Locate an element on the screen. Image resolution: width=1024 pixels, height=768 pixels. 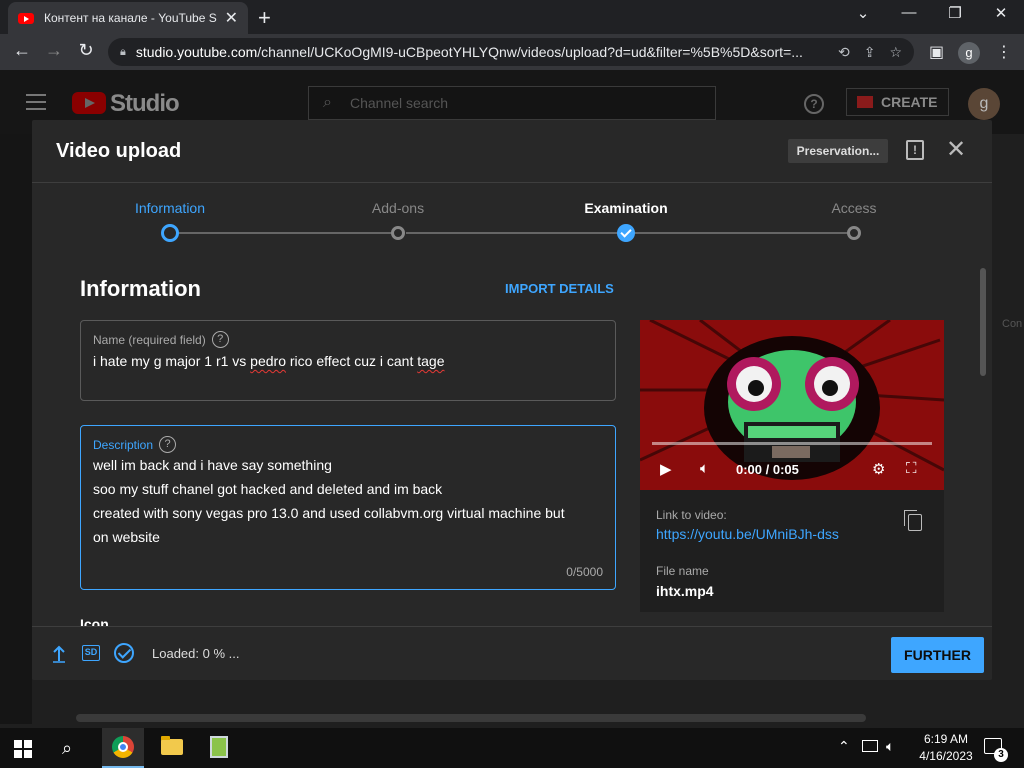
fullscreen-icon: ⛶ is located at coordinates (911, 468).